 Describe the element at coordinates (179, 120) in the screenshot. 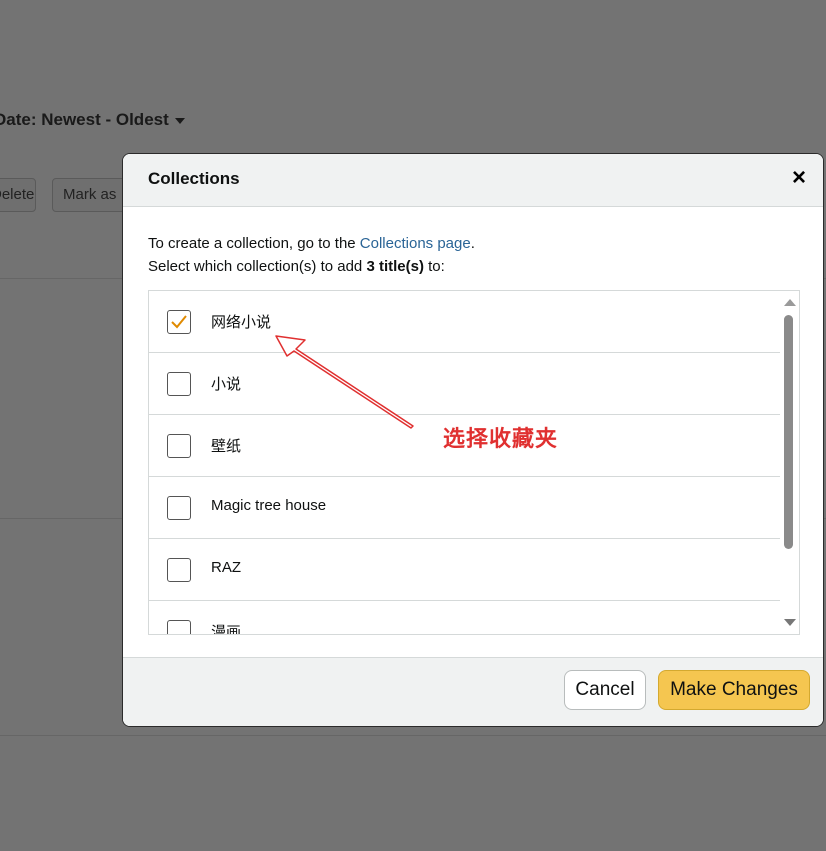

I see `caret-down-icon` at that location.